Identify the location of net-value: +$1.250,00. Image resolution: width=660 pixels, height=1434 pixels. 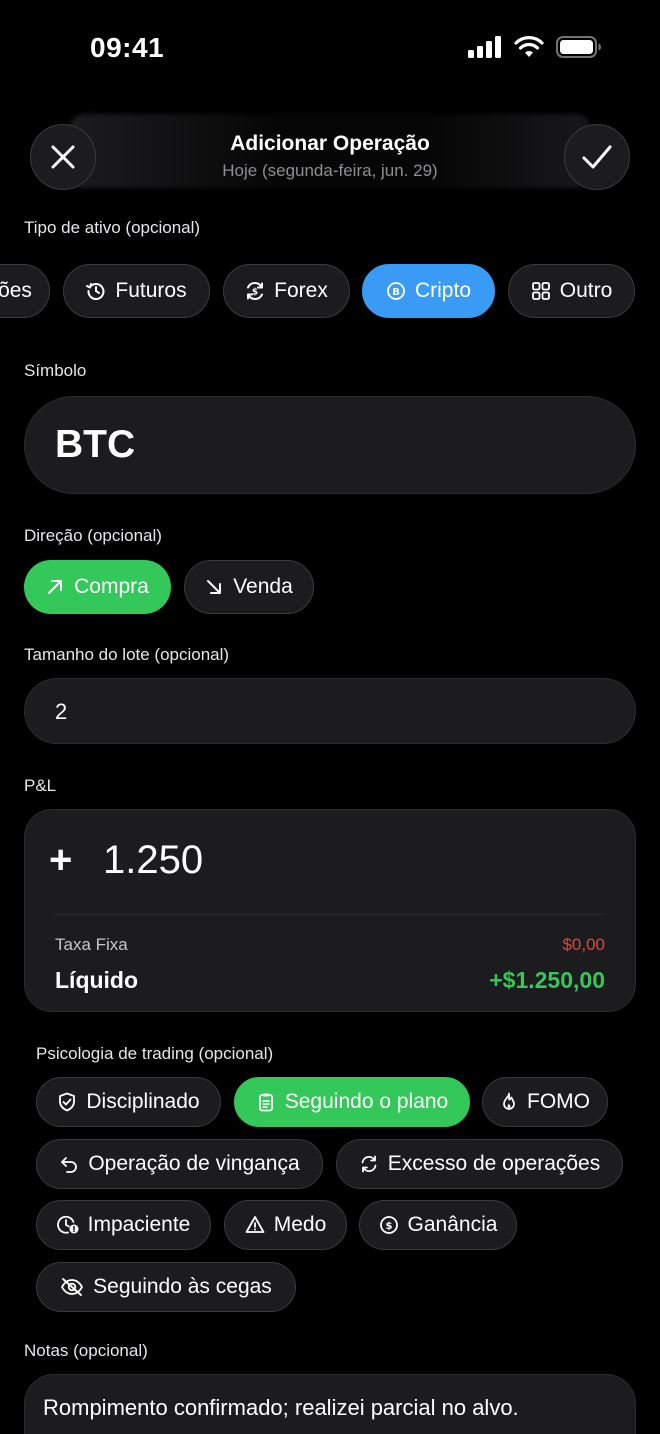
(547, 980).